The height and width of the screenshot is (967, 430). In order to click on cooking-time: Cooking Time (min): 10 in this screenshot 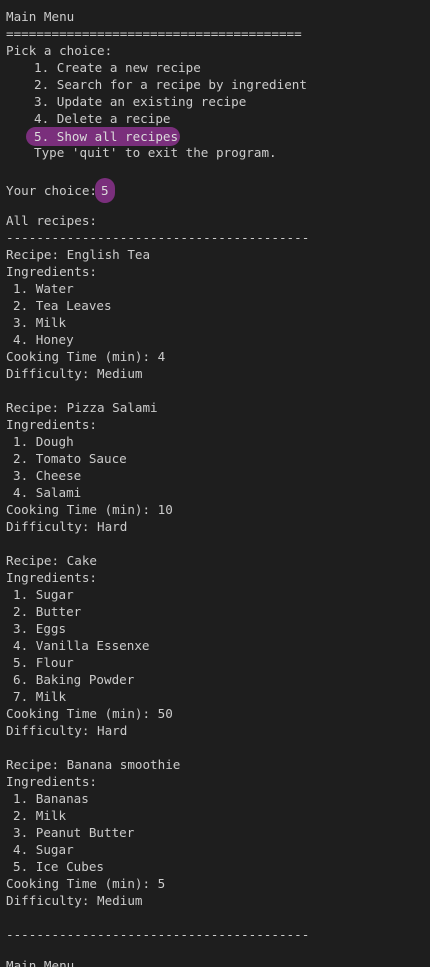, I will do `click(89, 509)`.